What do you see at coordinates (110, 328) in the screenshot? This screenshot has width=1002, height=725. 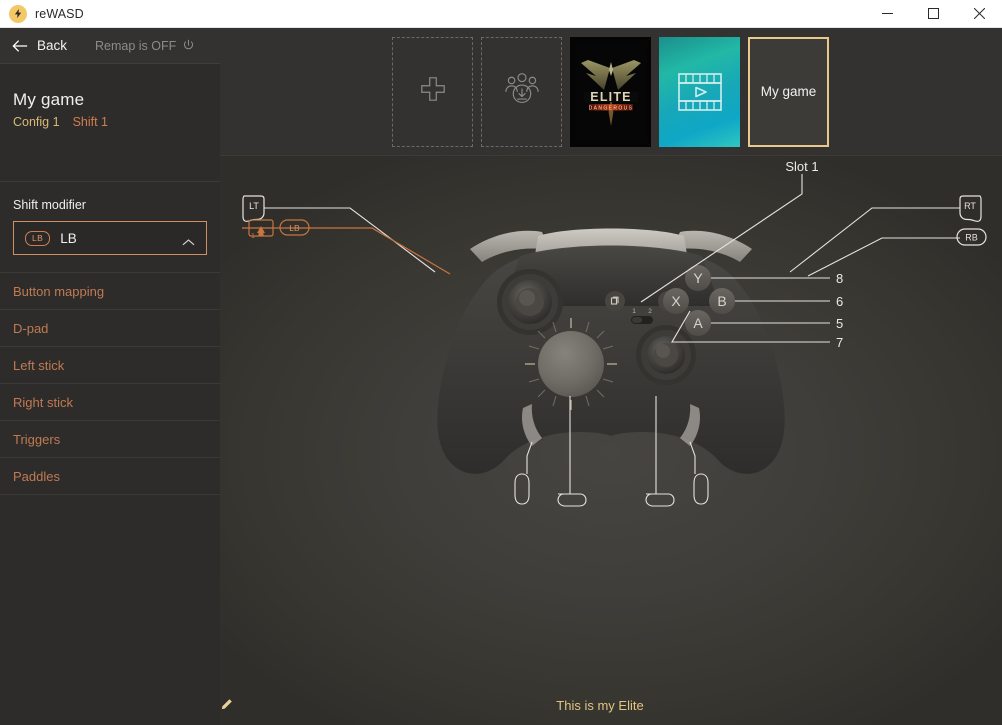 I see `sidebar-item-dpad: D-pad` at bounding box center [110, 328].